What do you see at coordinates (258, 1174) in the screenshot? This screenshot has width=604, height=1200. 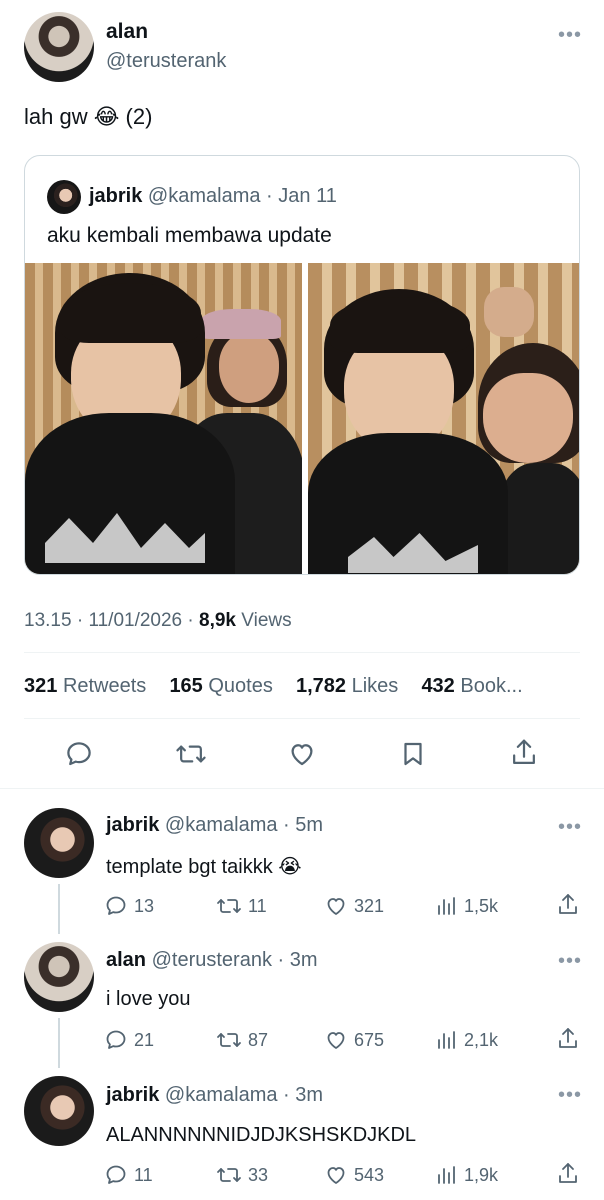 I see `retweet-count: 33` at bounding box center [258, 1174].